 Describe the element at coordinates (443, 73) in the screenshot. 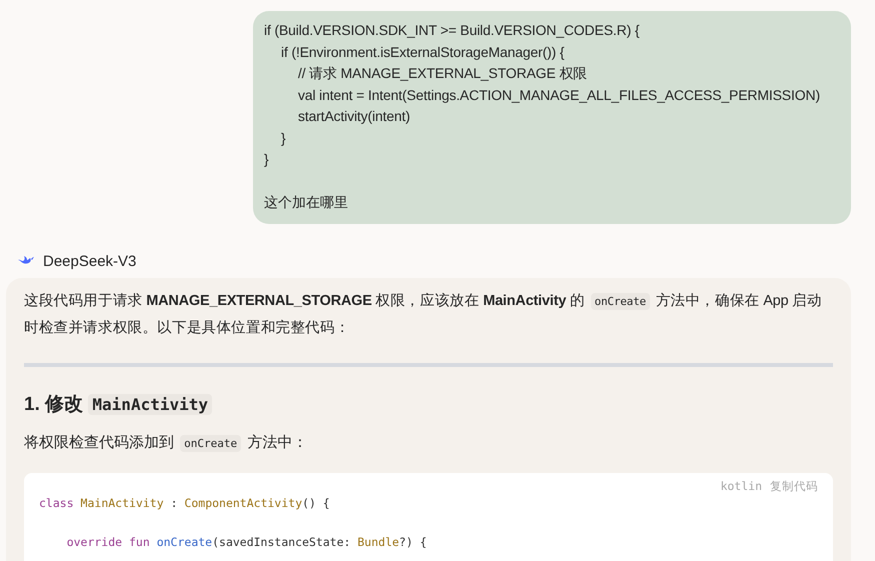

I see `code-line: // 请求 MANAGE_EXTERNAL_STORAGE 权限` at that location.